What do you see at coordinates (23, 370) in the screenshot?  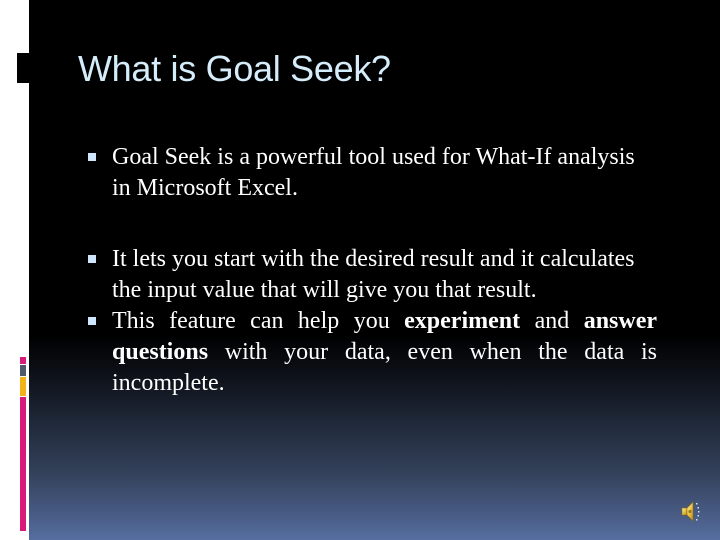 I see `accent-bar-slate` at bounding box center [23, 370].